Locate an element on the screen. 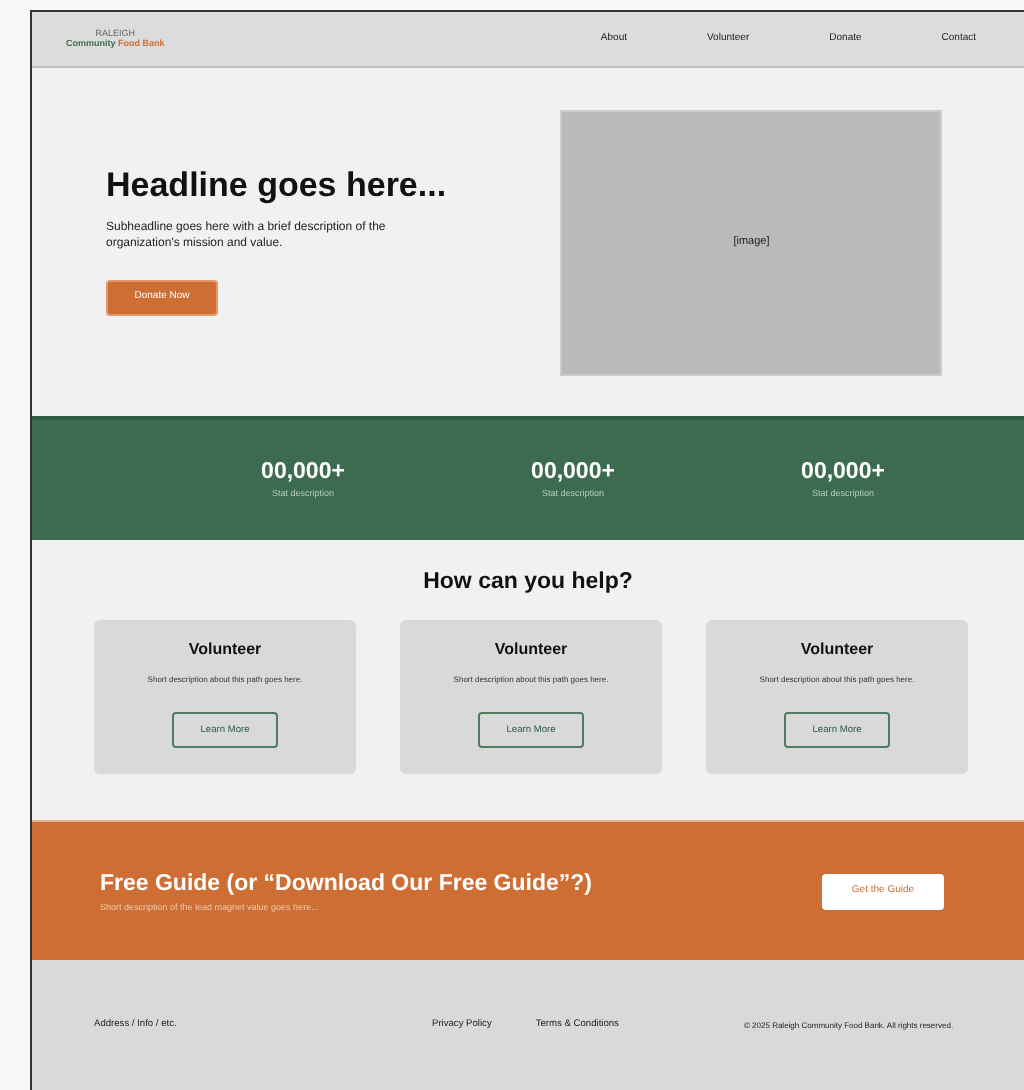 Image resolution: width=1024 pixels, height=1090 pixels. lead-magnet-title: Free Guide (or “Download Our Free Guide”?) is located at coordinates (346, 884).